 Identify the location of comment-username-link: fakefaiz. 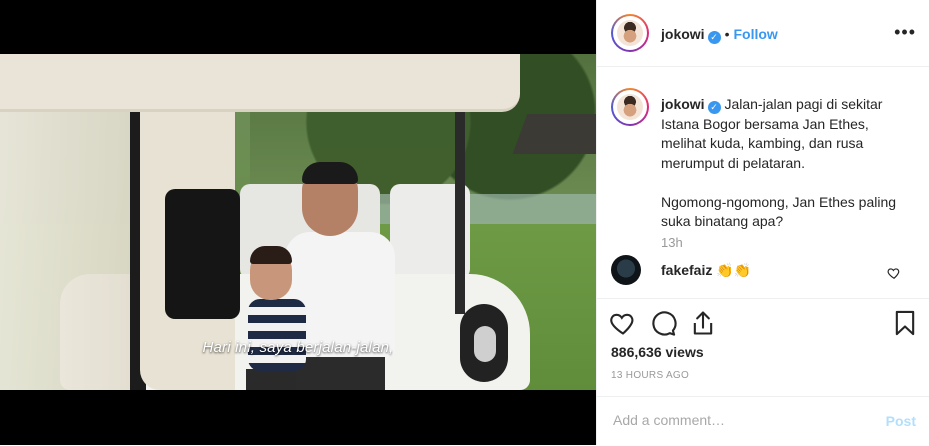
(686, 270).